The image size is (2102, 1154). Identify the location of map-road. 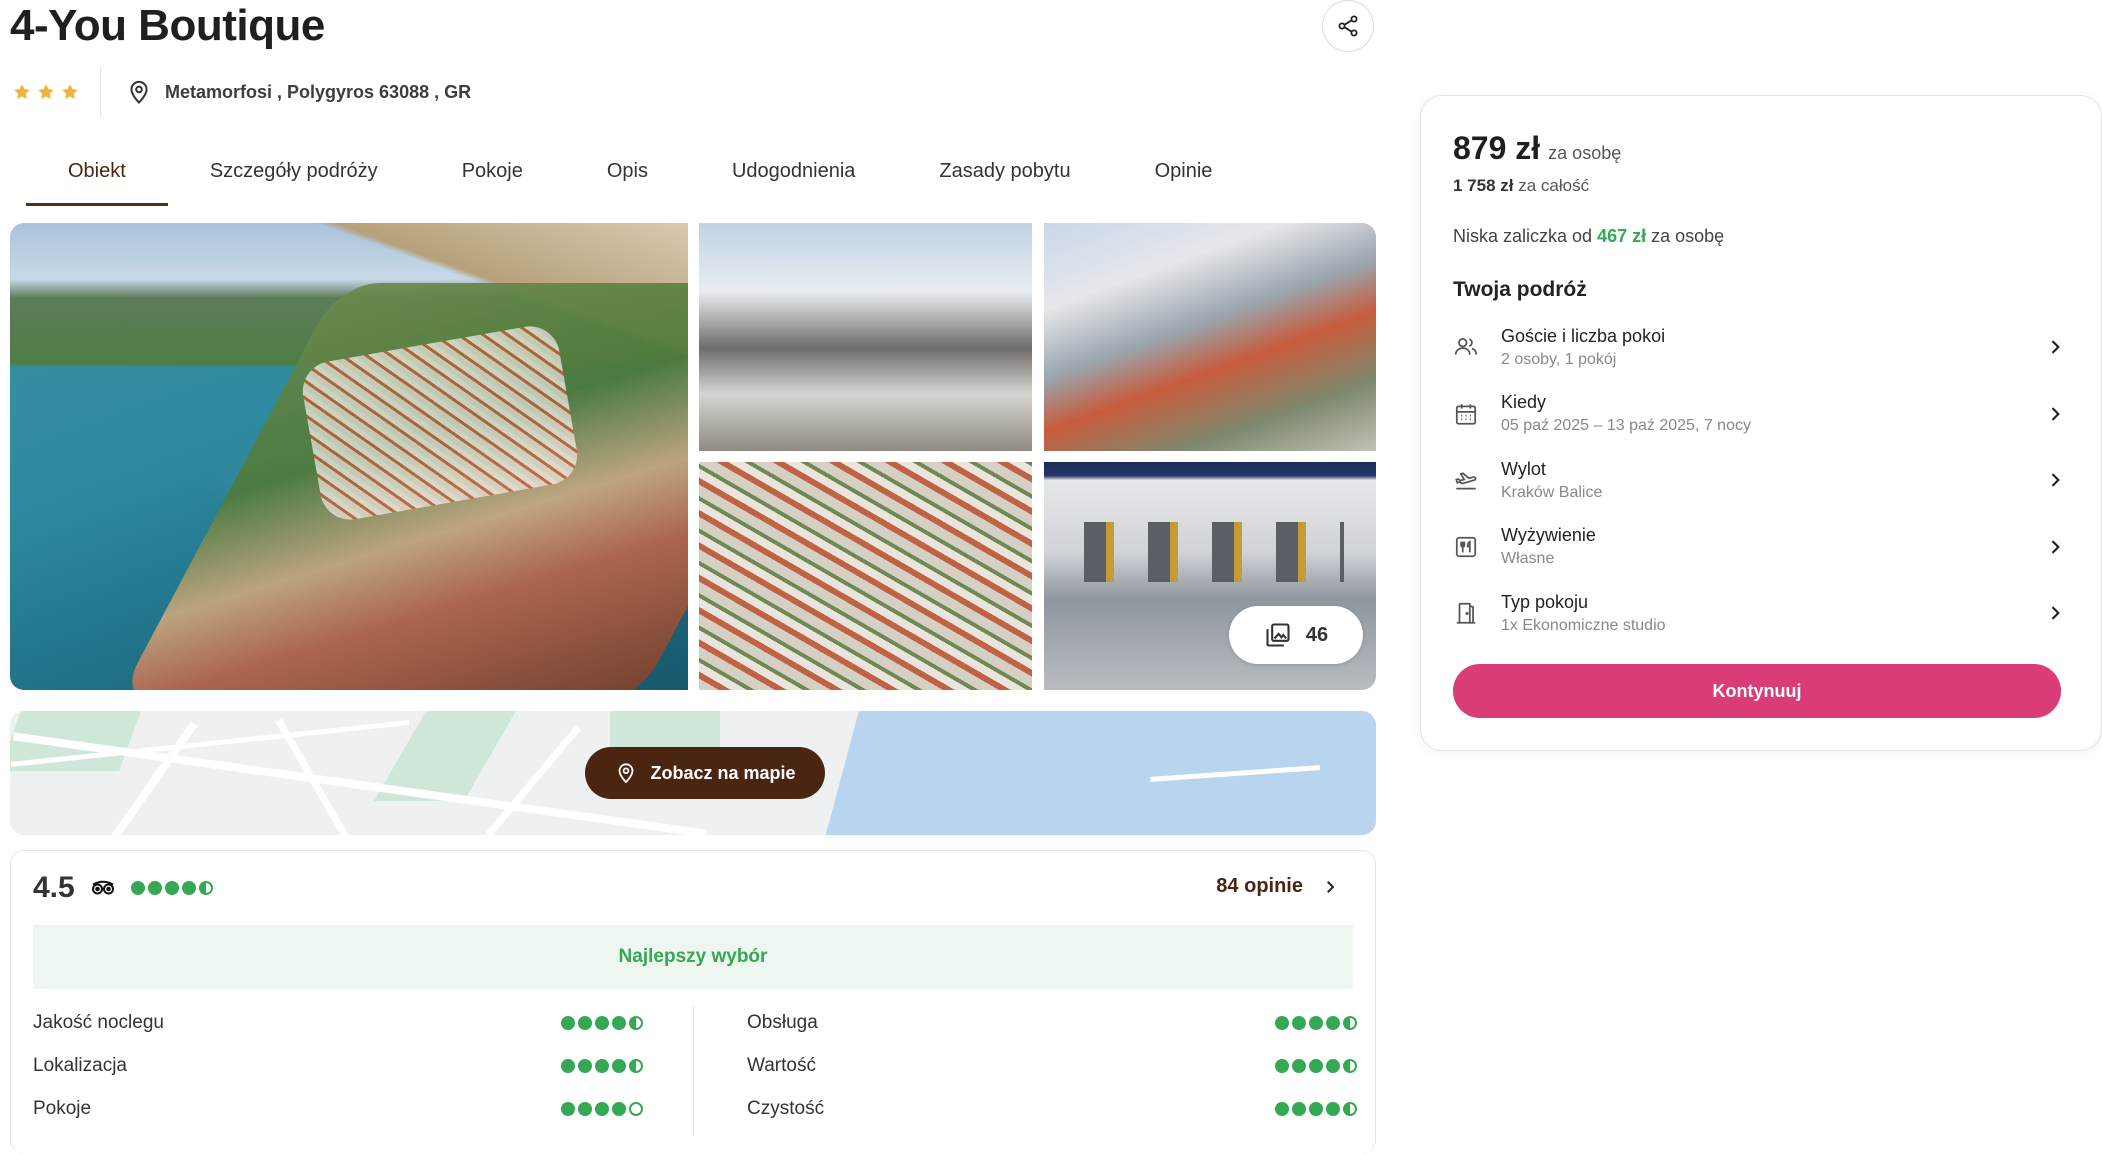
(1235, 773).